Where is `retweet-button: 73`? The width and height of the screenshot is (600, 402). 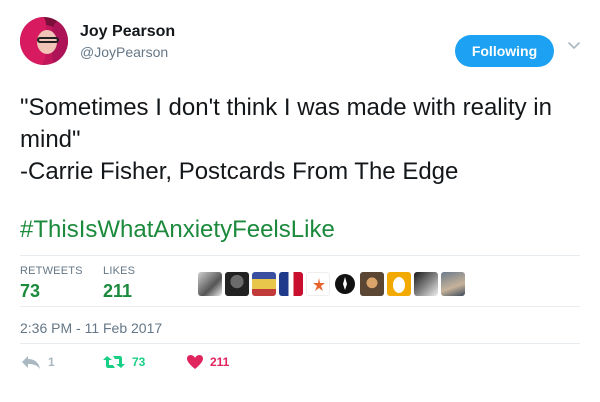 retweet-button: 73 is located at coordinates (123, 362).